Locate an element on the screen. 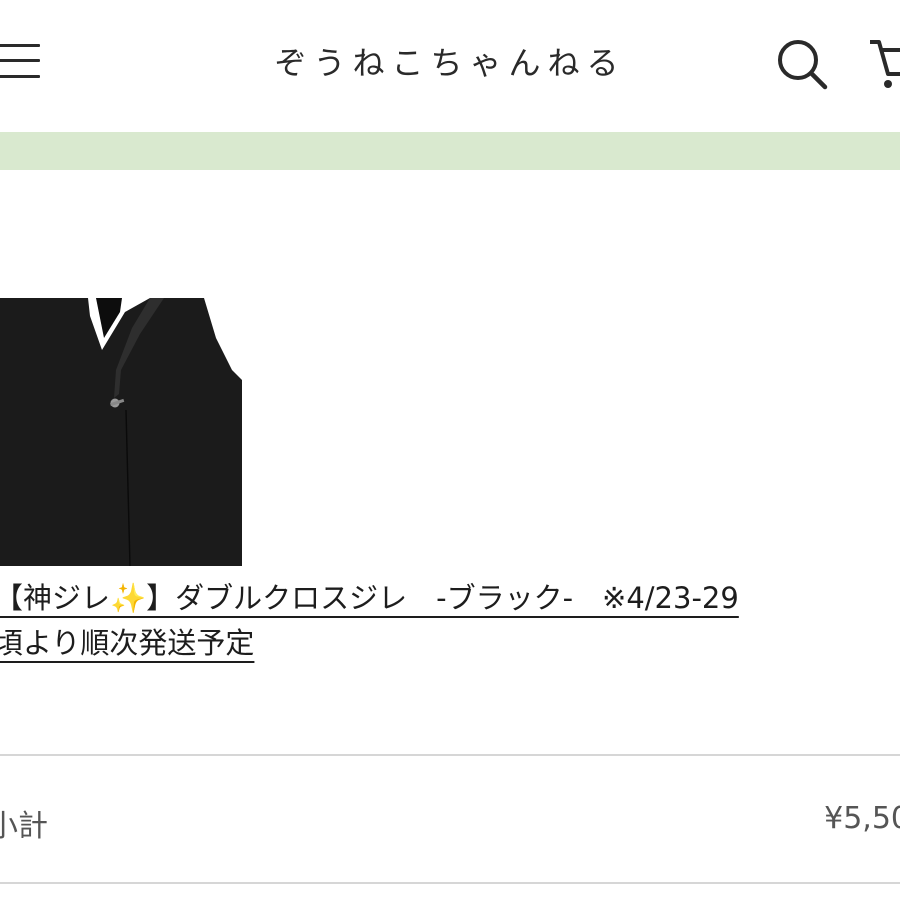  product-name-line-2: 頃より順次発送予定 is located at coordinates (127, 643).